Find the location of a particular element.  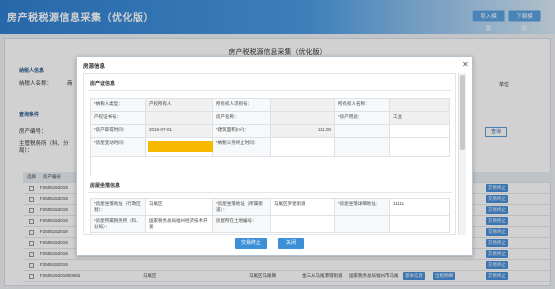

dialog-footer: 交易终止 关闭 is located at coordinates (275, 246).